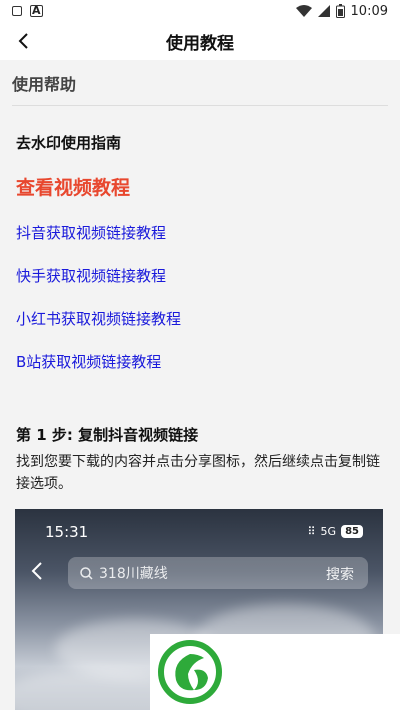  What do you see at coordinates (17, 11) in the screenshot?
I see `notification-icon` at bounding box center [17, 11].